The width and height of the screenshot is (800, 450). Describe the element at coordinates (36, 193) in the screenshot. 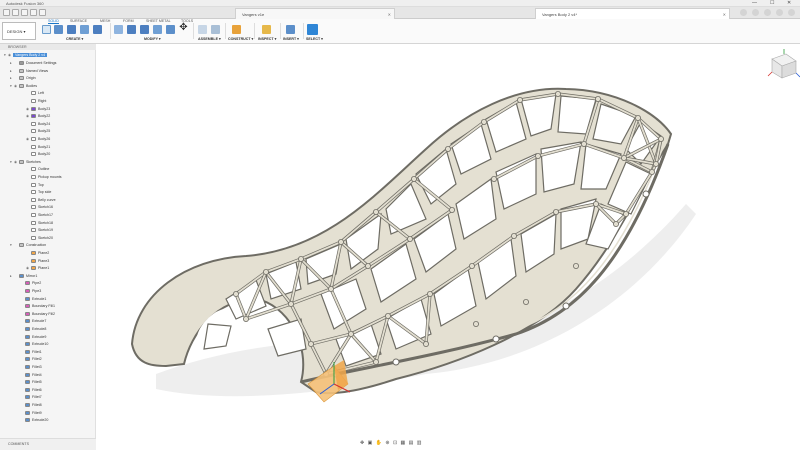

I see `browser-item: Top side` at that location.